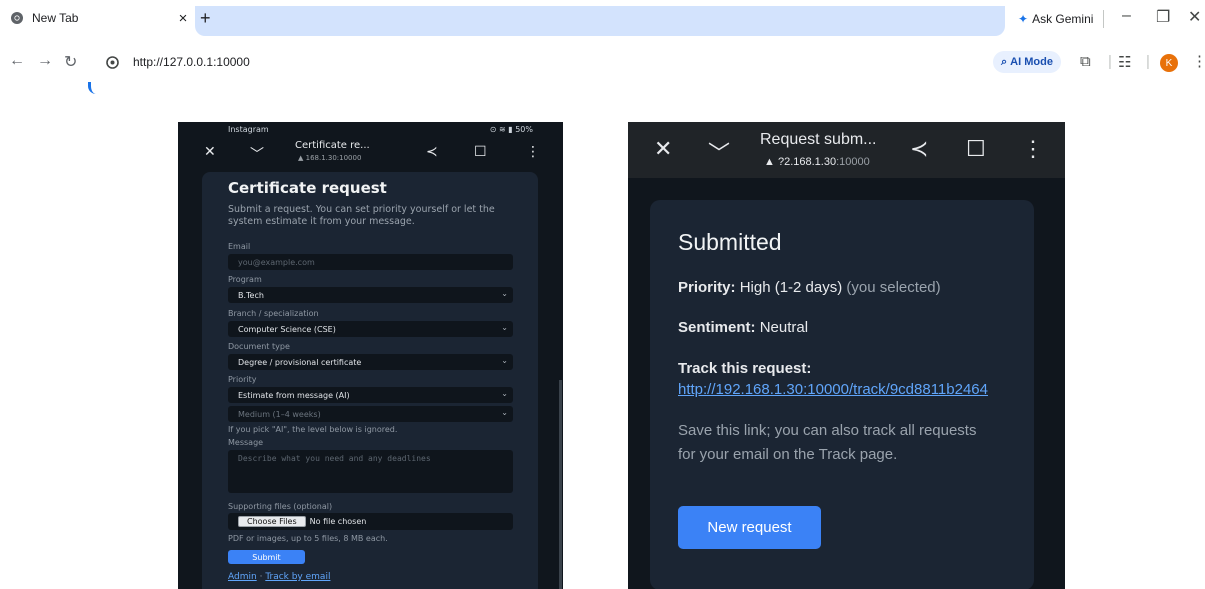  What do you see at coordinates (1023, 19) in the screenshot?
I see `gemini-sparkle-icon: ✦` at bounding box center [1023, 19].